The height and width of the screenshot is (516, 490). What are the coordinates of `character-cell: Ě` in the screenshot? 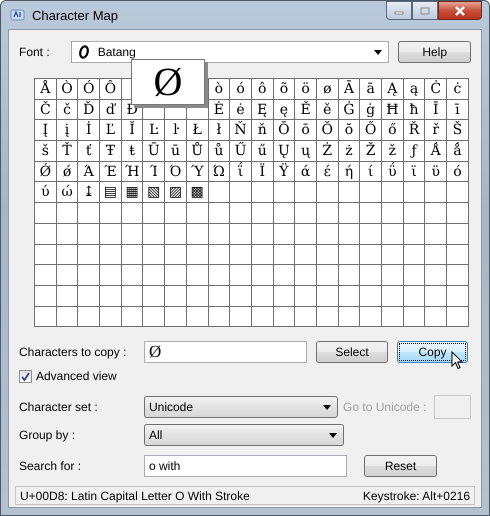 It's located at (306, 110).